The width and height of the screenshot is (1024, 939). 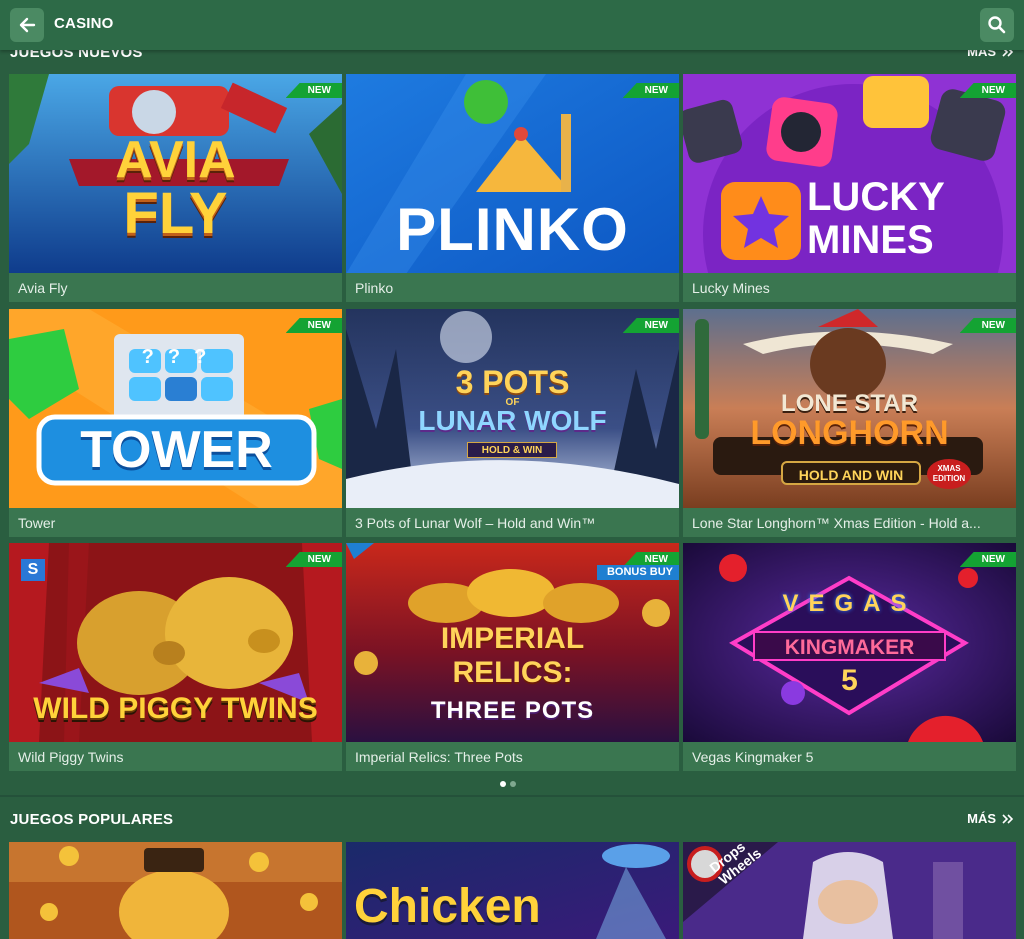 I want to click on game-art-title: AVIA, so click(x=175, y=160).